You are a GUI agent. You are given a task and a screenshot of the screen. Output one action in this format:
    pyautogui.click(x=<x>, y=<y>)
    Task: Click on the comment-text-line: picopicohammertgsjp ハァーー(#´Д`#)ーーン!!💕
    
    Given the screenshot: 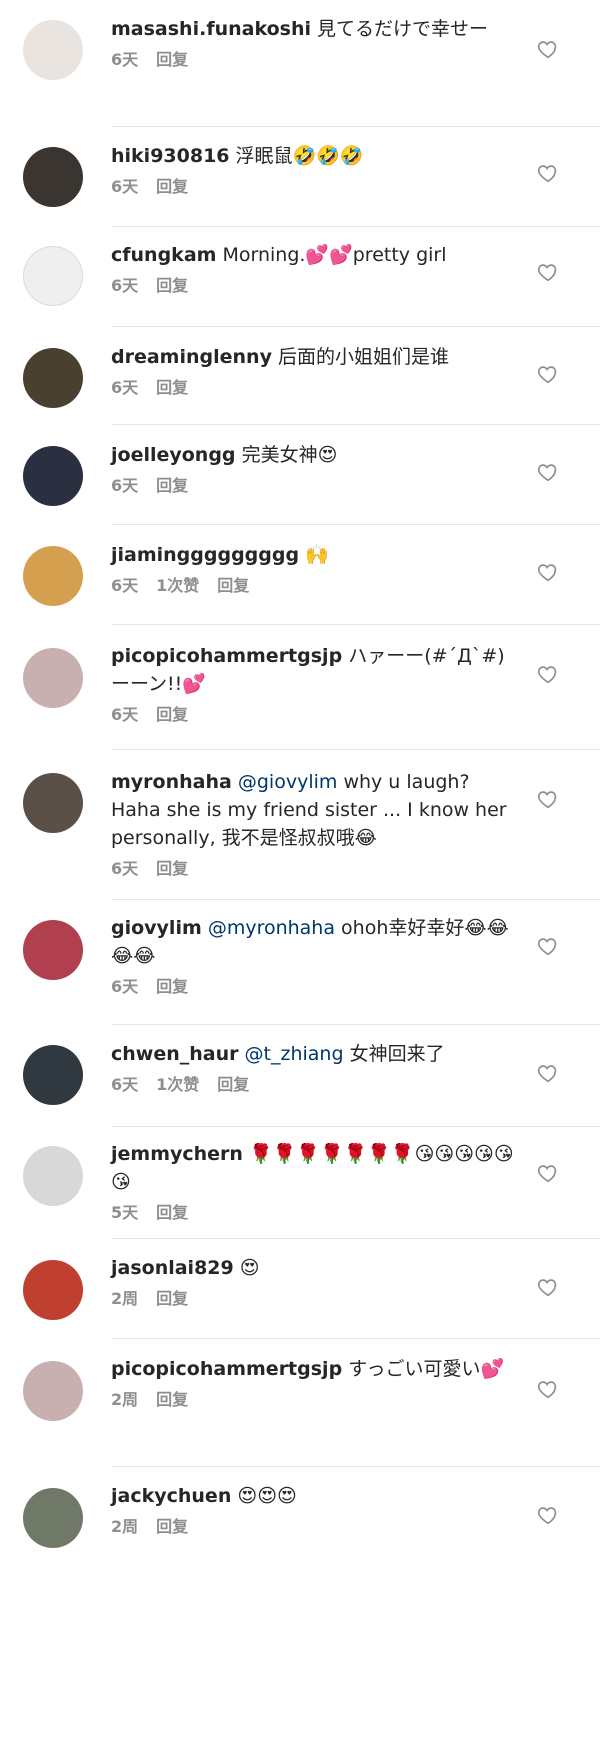 What is the action you would take?
    pyautogui.click(x=316, y=670)
    